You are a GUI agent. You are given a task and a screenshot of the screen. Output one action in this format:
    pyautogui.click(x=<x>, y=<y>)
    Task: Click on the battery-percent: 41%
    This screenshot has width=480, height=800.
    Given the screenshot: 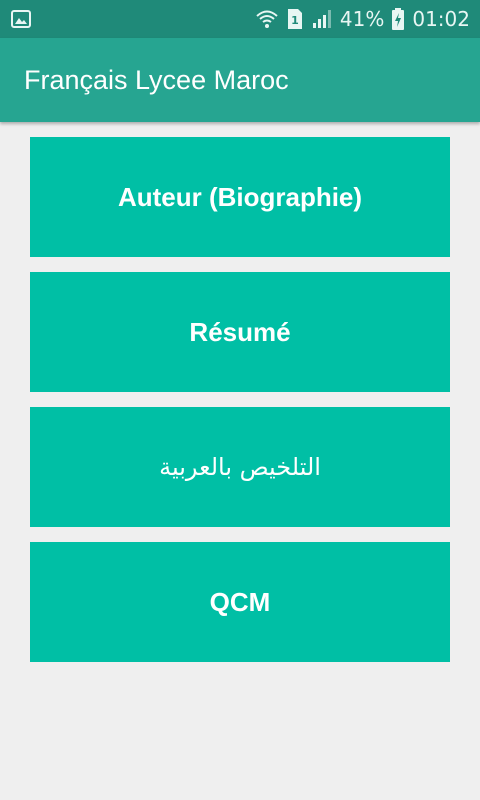 What is the action you would take?
    pyautogui.click(x=362, y=19)
    